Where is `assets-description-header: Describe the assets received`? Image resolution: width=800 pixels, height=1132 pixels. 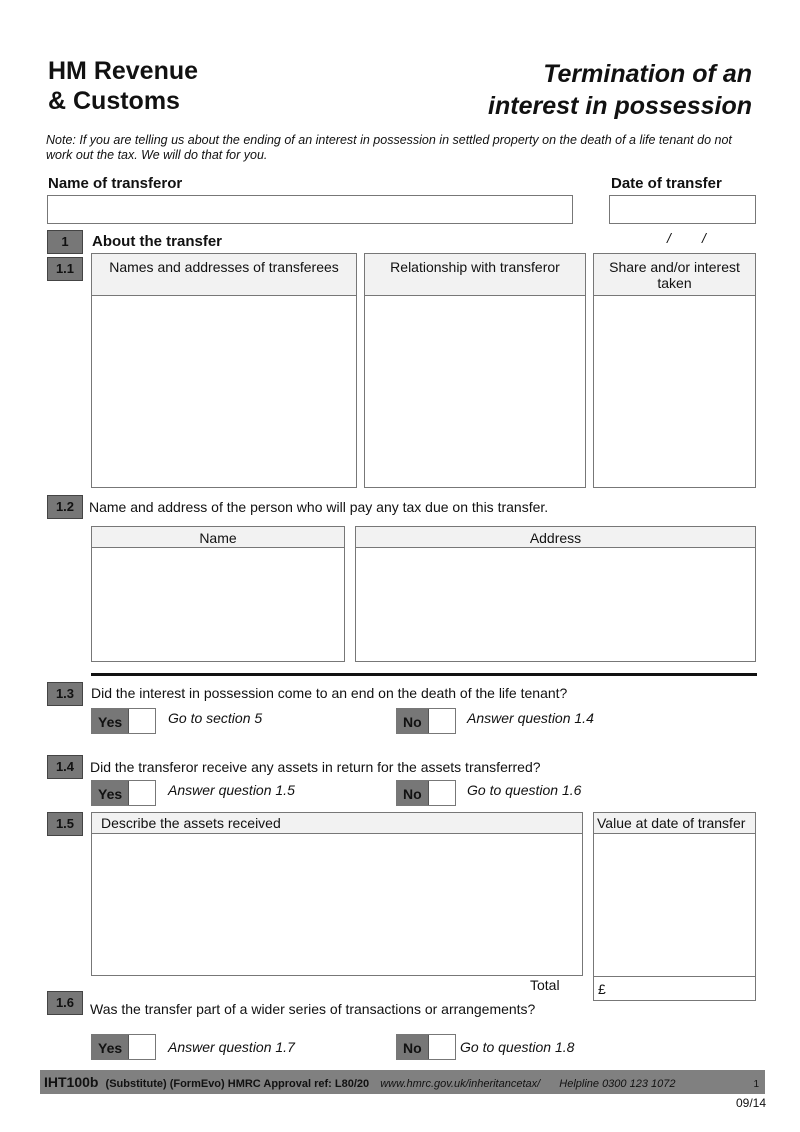
assets-description-header: Describe the assets received is located at coordinates (337, 823).